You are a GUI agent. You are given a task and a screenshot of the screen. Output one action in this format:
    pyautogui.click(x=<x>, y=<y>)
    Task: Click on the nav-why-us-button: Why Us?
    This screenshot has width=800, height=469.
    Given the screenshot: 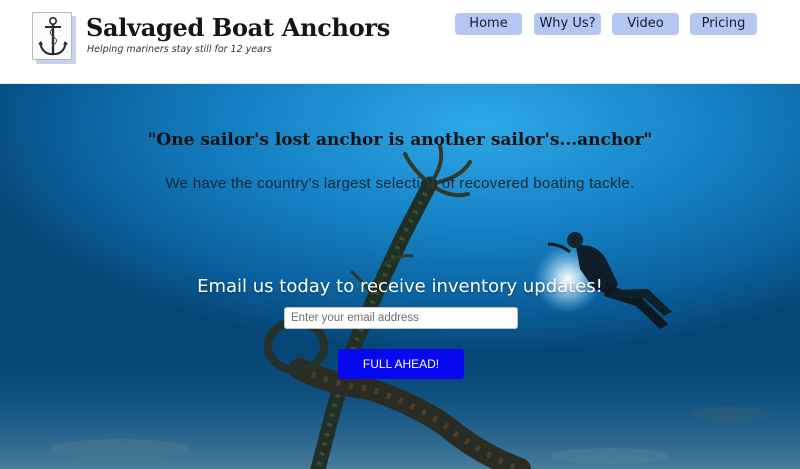 What is the action you would take?
    pyautogui.click(x=567, y=24)
    